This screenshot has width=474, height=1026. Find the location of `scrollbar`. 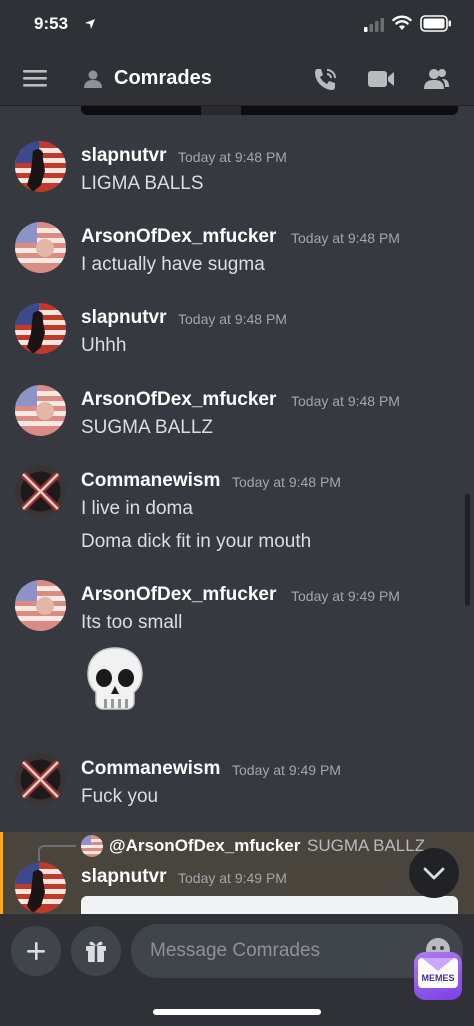

scrollbar is located at coordinates (467, 550).